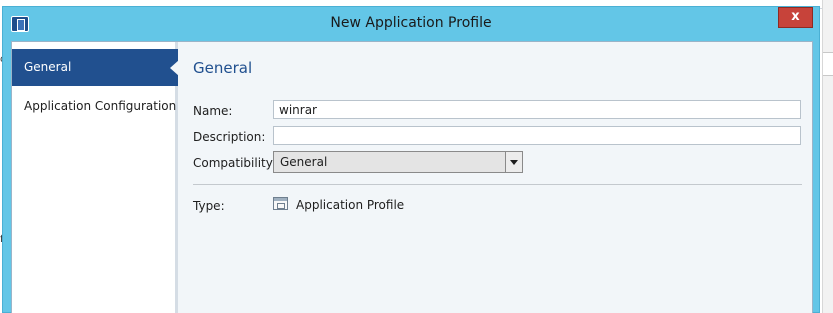 Image resolution: width=833 pixels, height=313 pixels. What do you see at coordinates (280, 203) in the screenshot?
I see `application-profile-icon` at bounding box center [280, 203].